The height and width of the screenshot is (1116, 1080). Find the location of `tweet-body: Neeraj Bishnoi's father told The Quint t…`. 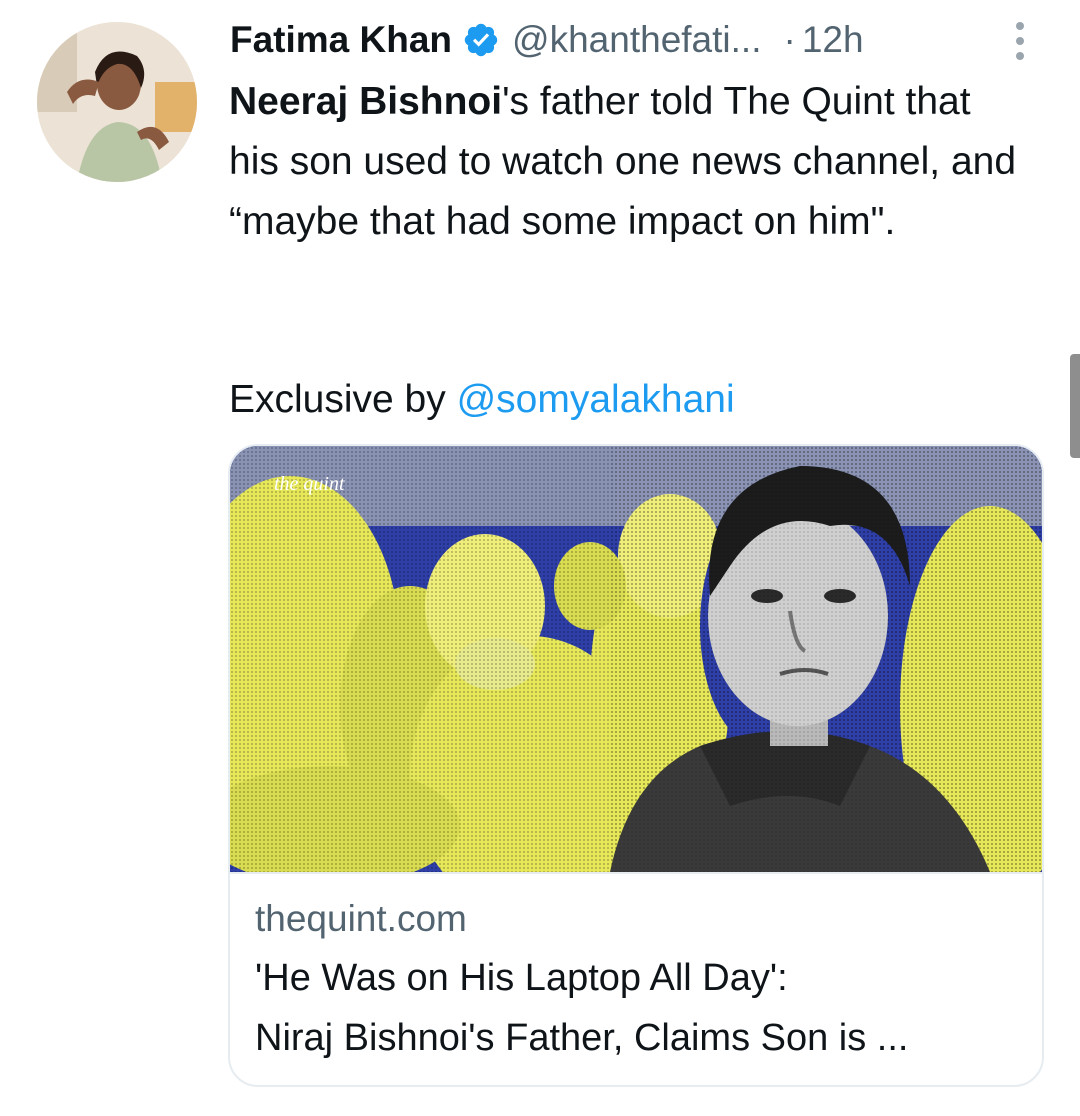

tweet-body: Neeraj Bishnoi's father told The Quint t… is located at coordinates (629, 162).